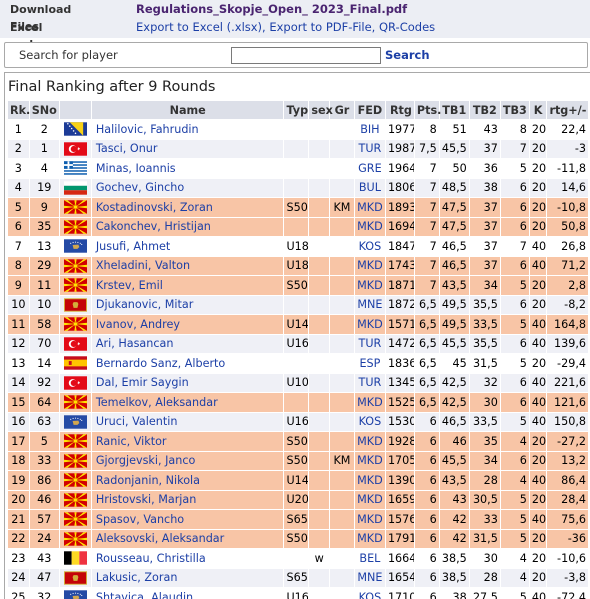  Describe the element at coordinates (188, 538) in the screenshot. I see `player-name-link: Aleksovski, Aleksandar` at that location.